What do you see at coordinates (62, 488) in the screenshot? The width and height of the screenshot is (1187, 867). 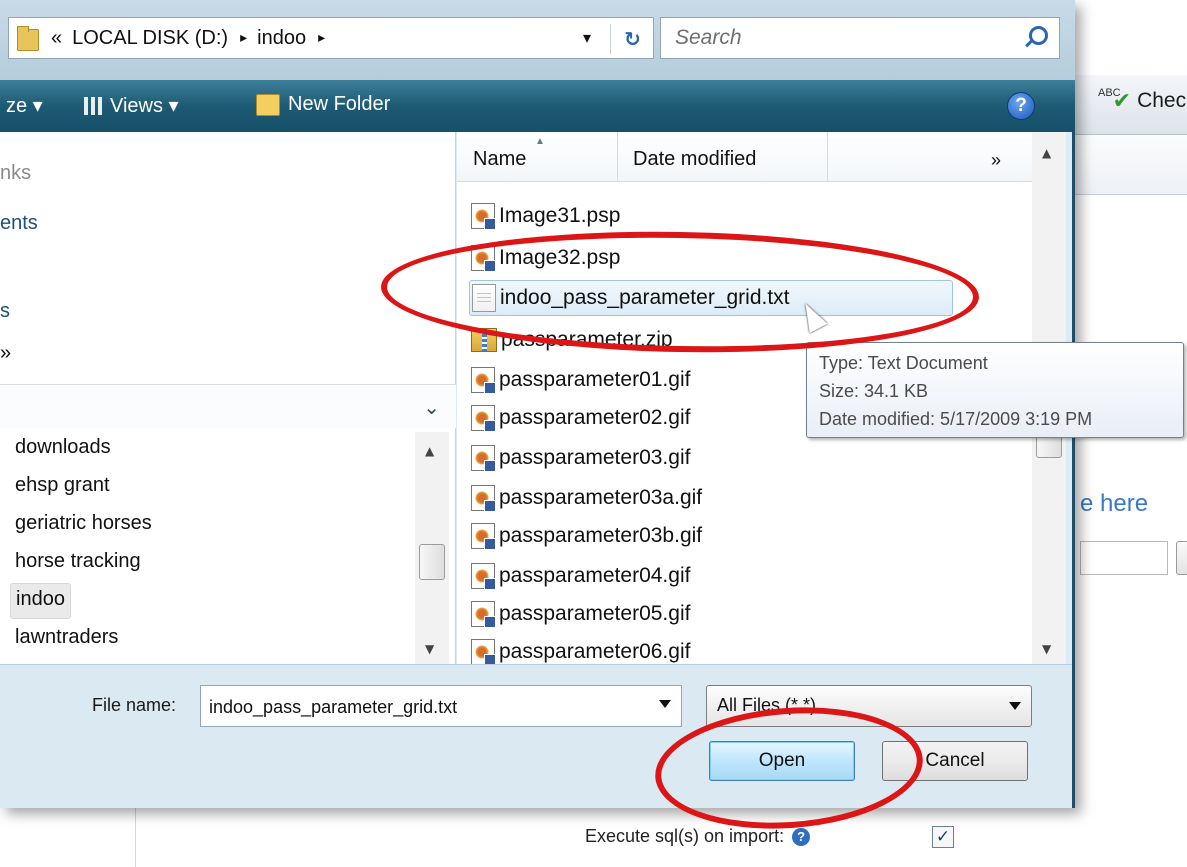 I see `folder-item-ehsp-grant: ehsp grant` at bounding box center [62, 488].